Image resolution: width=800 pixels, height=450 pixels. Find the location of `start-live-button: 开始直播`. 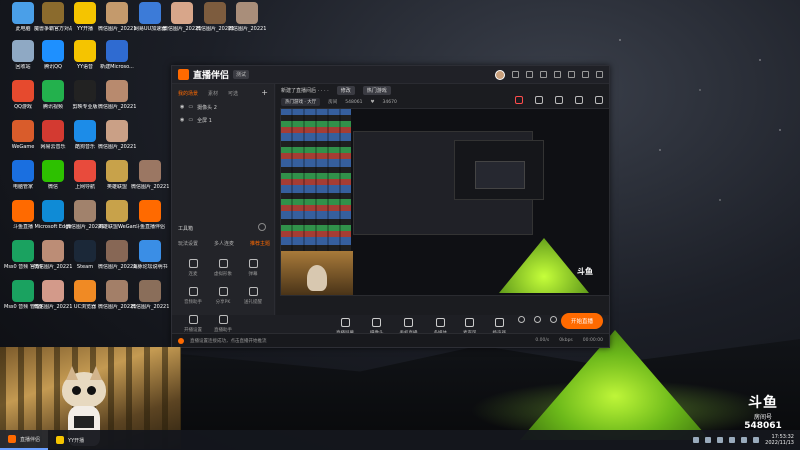

start-live-button: 开始直播 is located at coordinates (581, 321).